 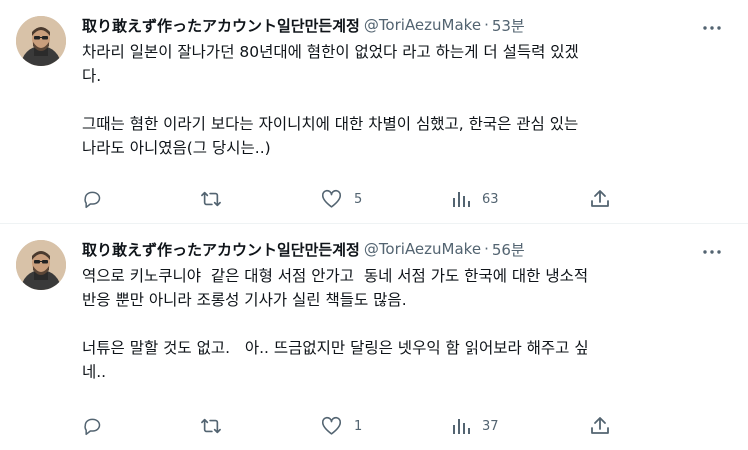 I want to click on timestamp: 53분, so click(x=508, y=25).